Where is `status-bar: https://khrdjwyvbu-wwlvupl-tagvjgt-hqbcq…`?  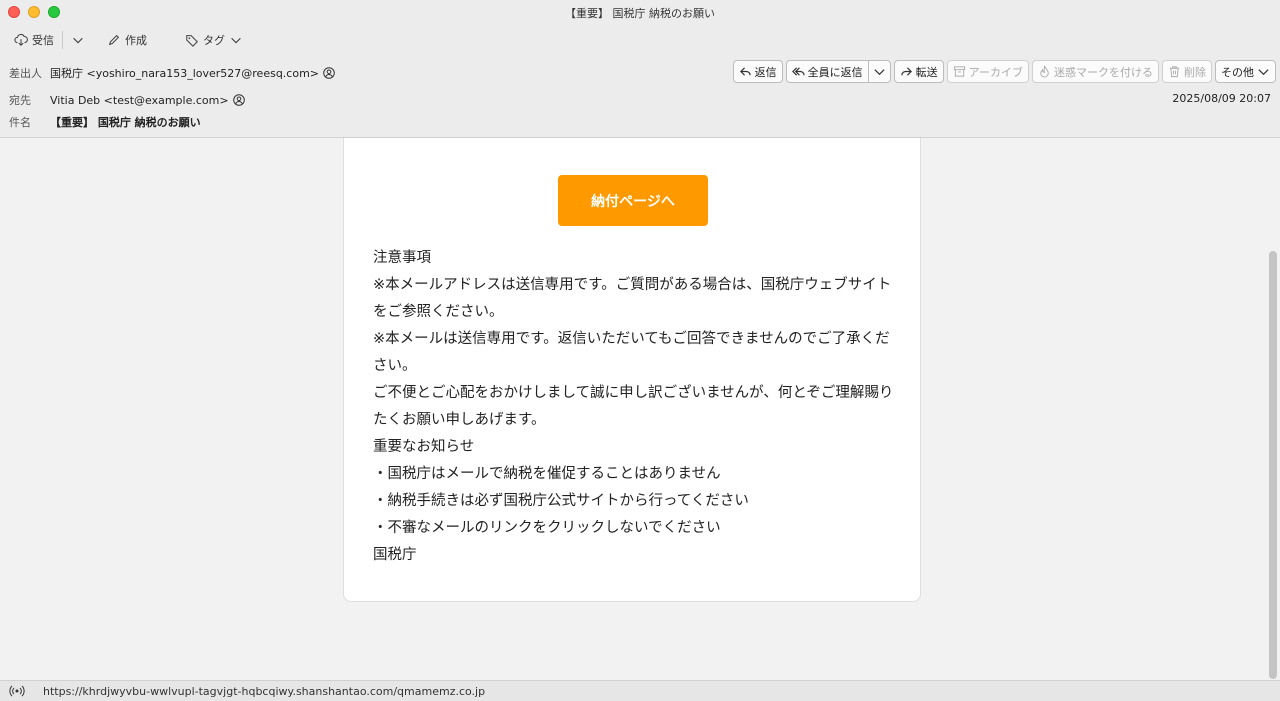
status-bar: https://khrdjwyvbu-wwlvupl-tagvjgt-hqbcq… is located at coordinates (640, 690).